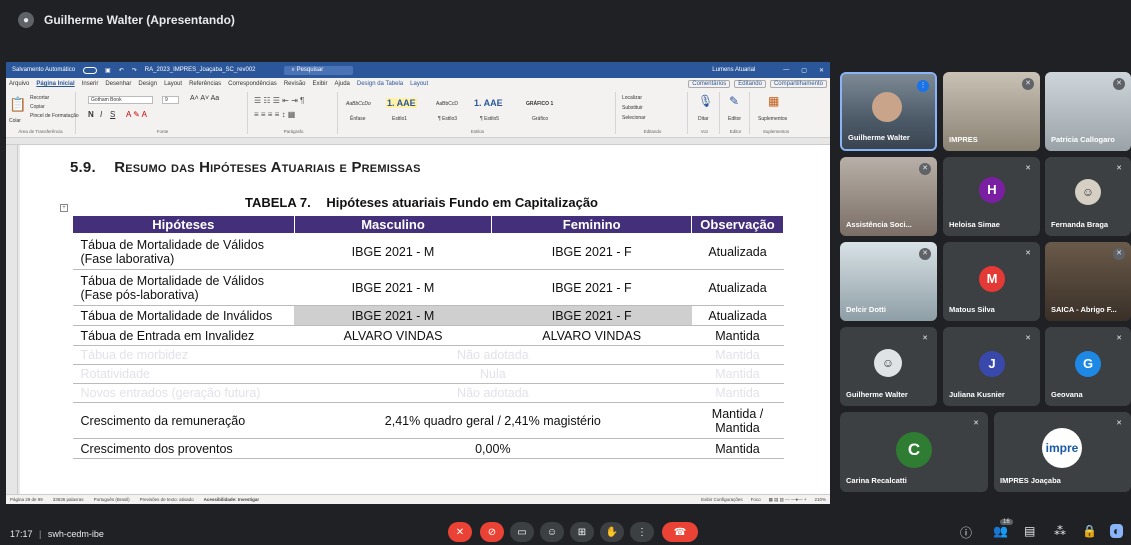  I want to click on addins-icon: ▦, so click(773, 101).